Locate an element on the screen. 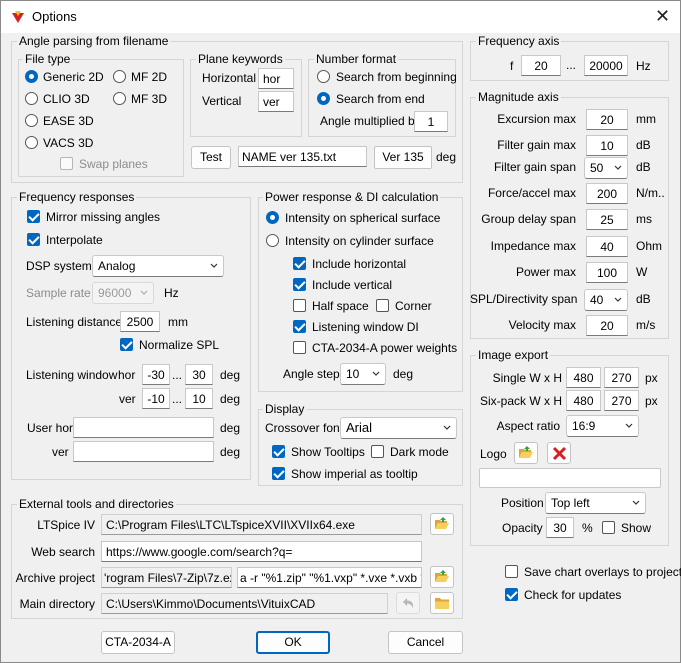 This screenshot has width=681, height=663. show-imperial-checkbox is located at coordinates (278, 473).